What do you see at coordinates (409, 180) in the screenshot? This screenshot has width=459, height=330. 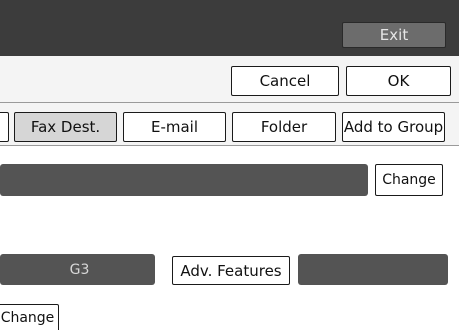 I see `name-change-button: Change` at bounding box center [409, 180].